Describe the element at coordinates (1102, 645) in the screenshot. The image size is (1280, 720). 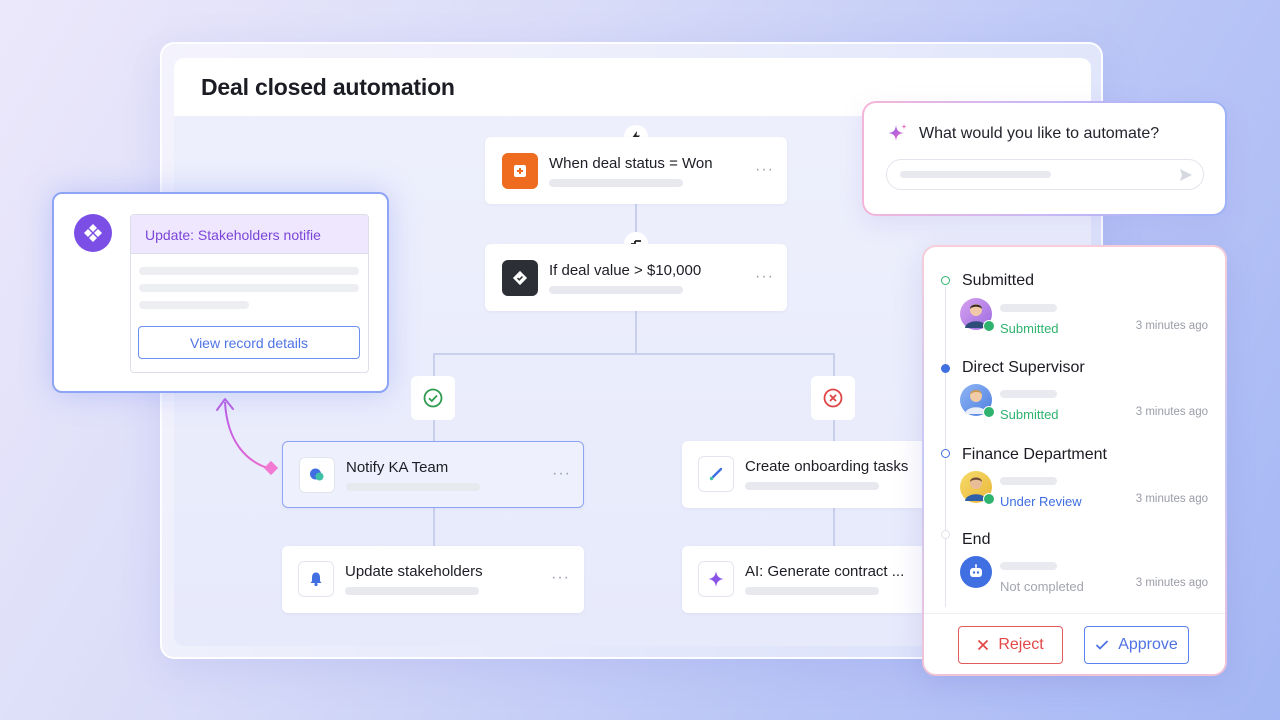
I see `check-icon` at that location.